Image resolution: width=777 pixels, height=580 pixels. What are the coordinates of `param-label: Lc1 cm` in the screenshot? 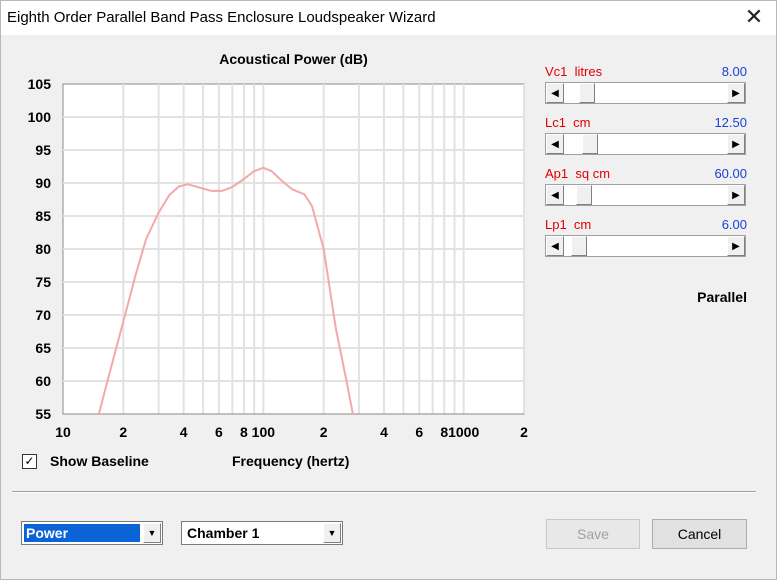 It's located at (568, 122).